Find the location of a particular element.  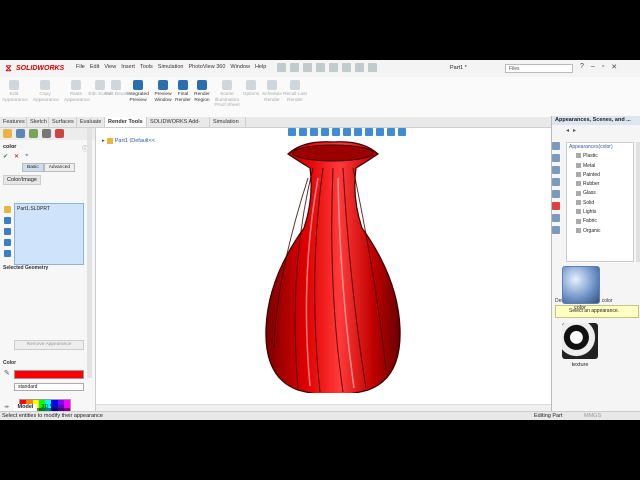

tree-item-solid: Solid is located at coordinates (600, 203).